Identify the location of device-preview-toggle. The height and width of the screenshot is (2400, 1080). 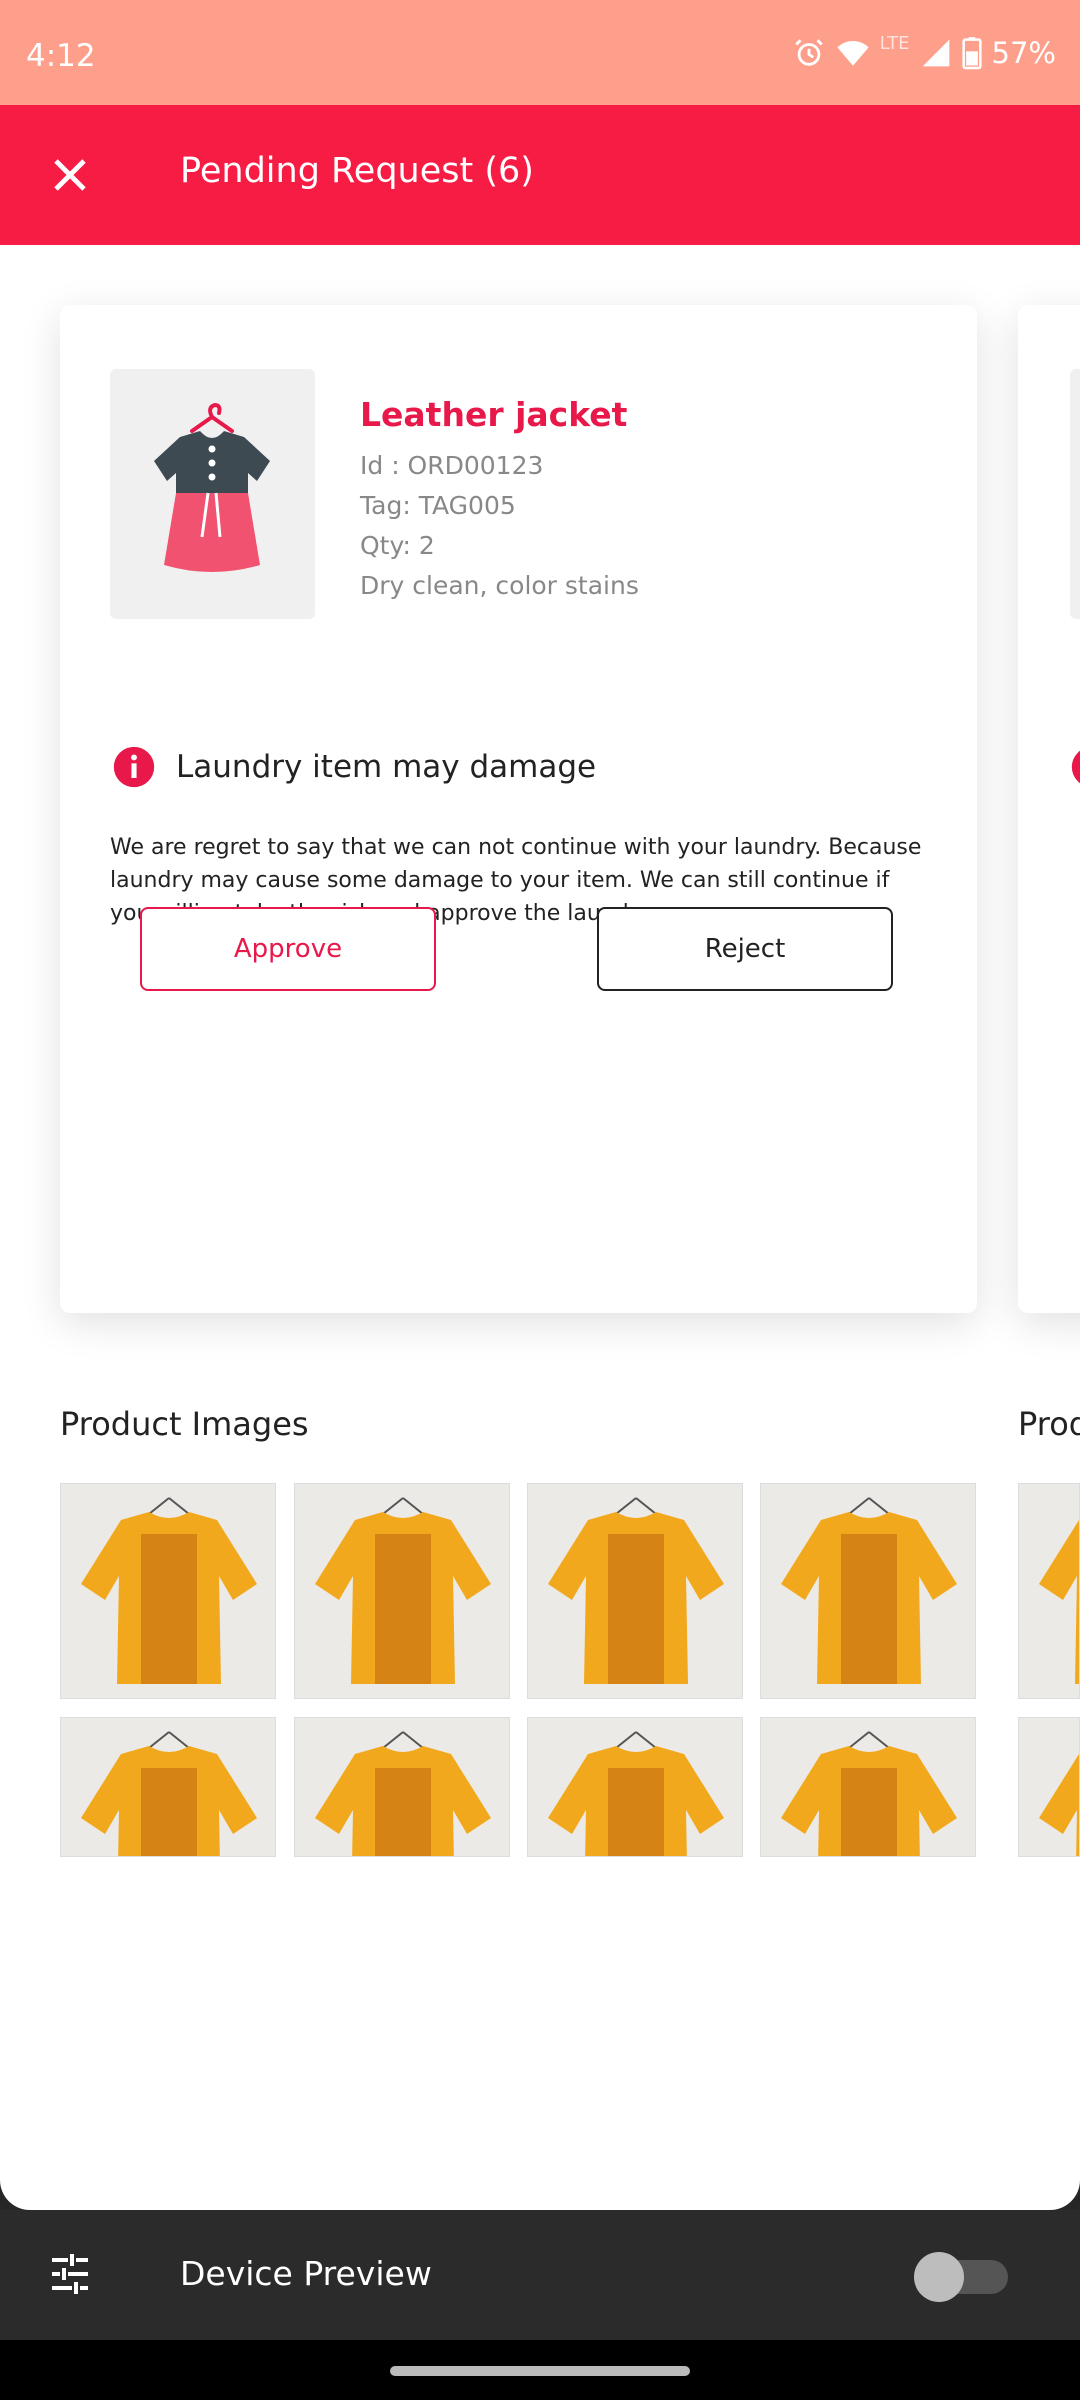
(961, 2277).